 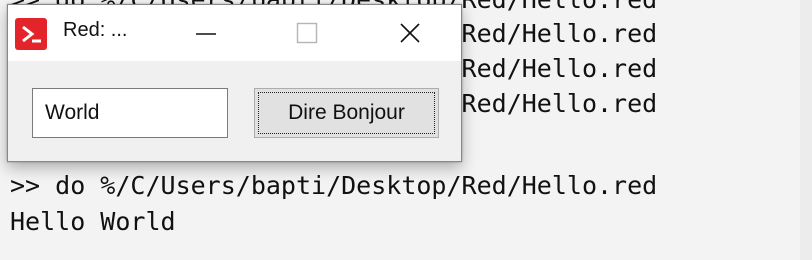 I want to click on maximize-button, so click(x=307, y=33).